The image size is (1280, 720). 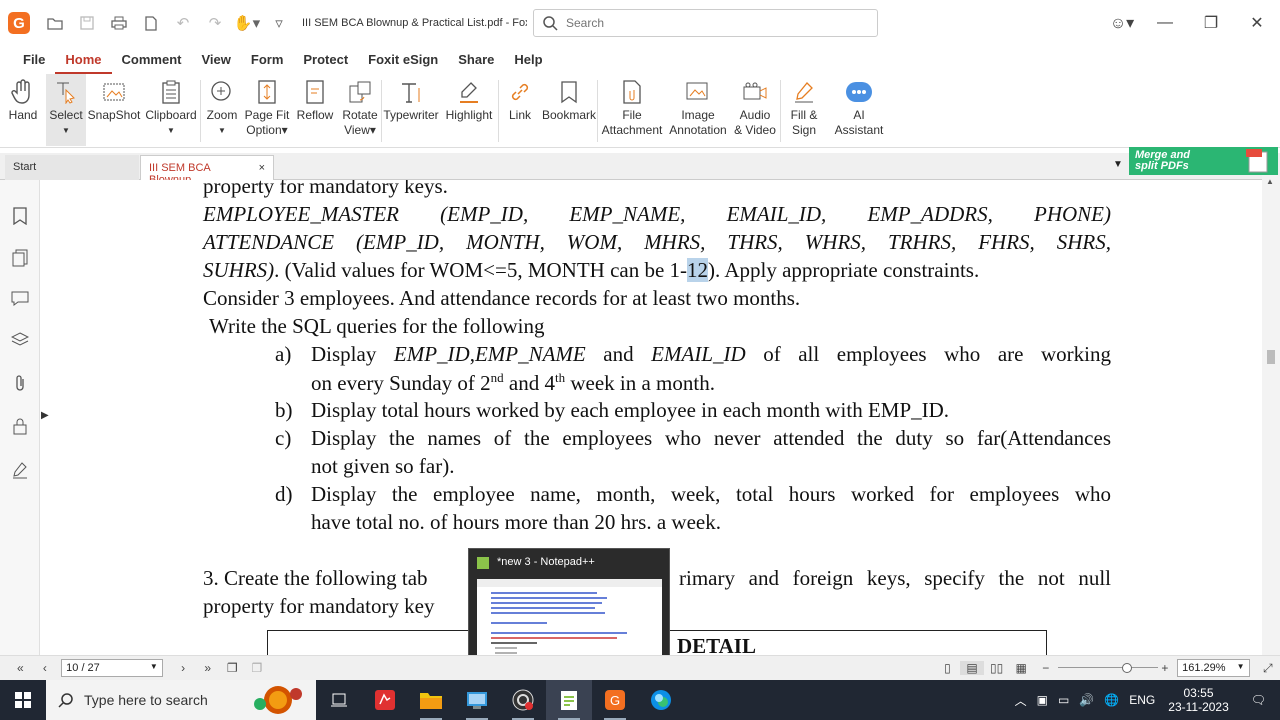 What do you see at coordinates (632, 110) in the screenshot?
I see `file-attachment-button: File Attachment` at bounding box center [632, 110].